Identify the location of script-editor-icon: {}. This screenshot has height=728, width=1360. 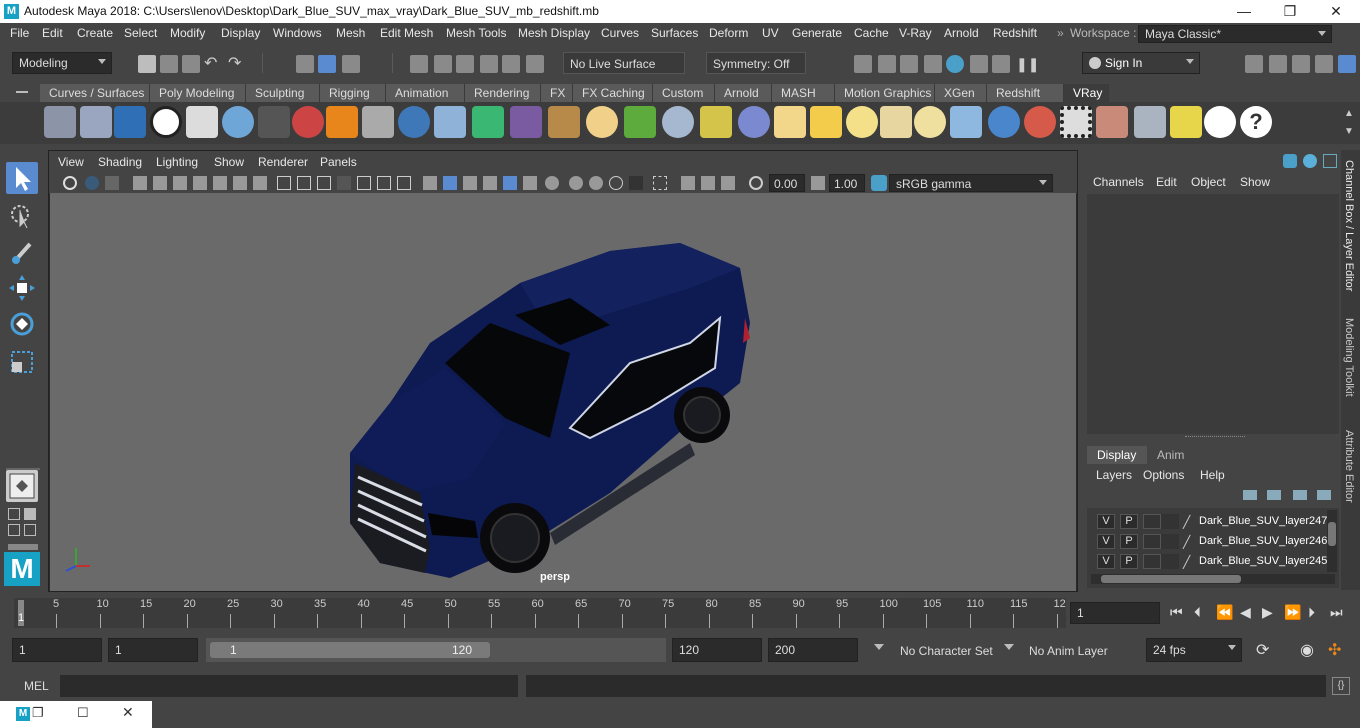
(1341, 686).